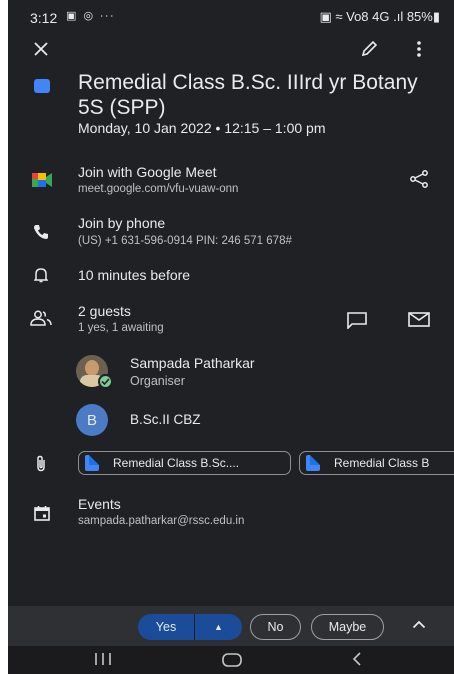 The width and height of the screenshot is (454, 674). What do you see at coordinates (161, 521) in the screenshot?
I see `calendar-account: sampada.patharkar@rssc.edu.in` at bounding box center [161, 521].